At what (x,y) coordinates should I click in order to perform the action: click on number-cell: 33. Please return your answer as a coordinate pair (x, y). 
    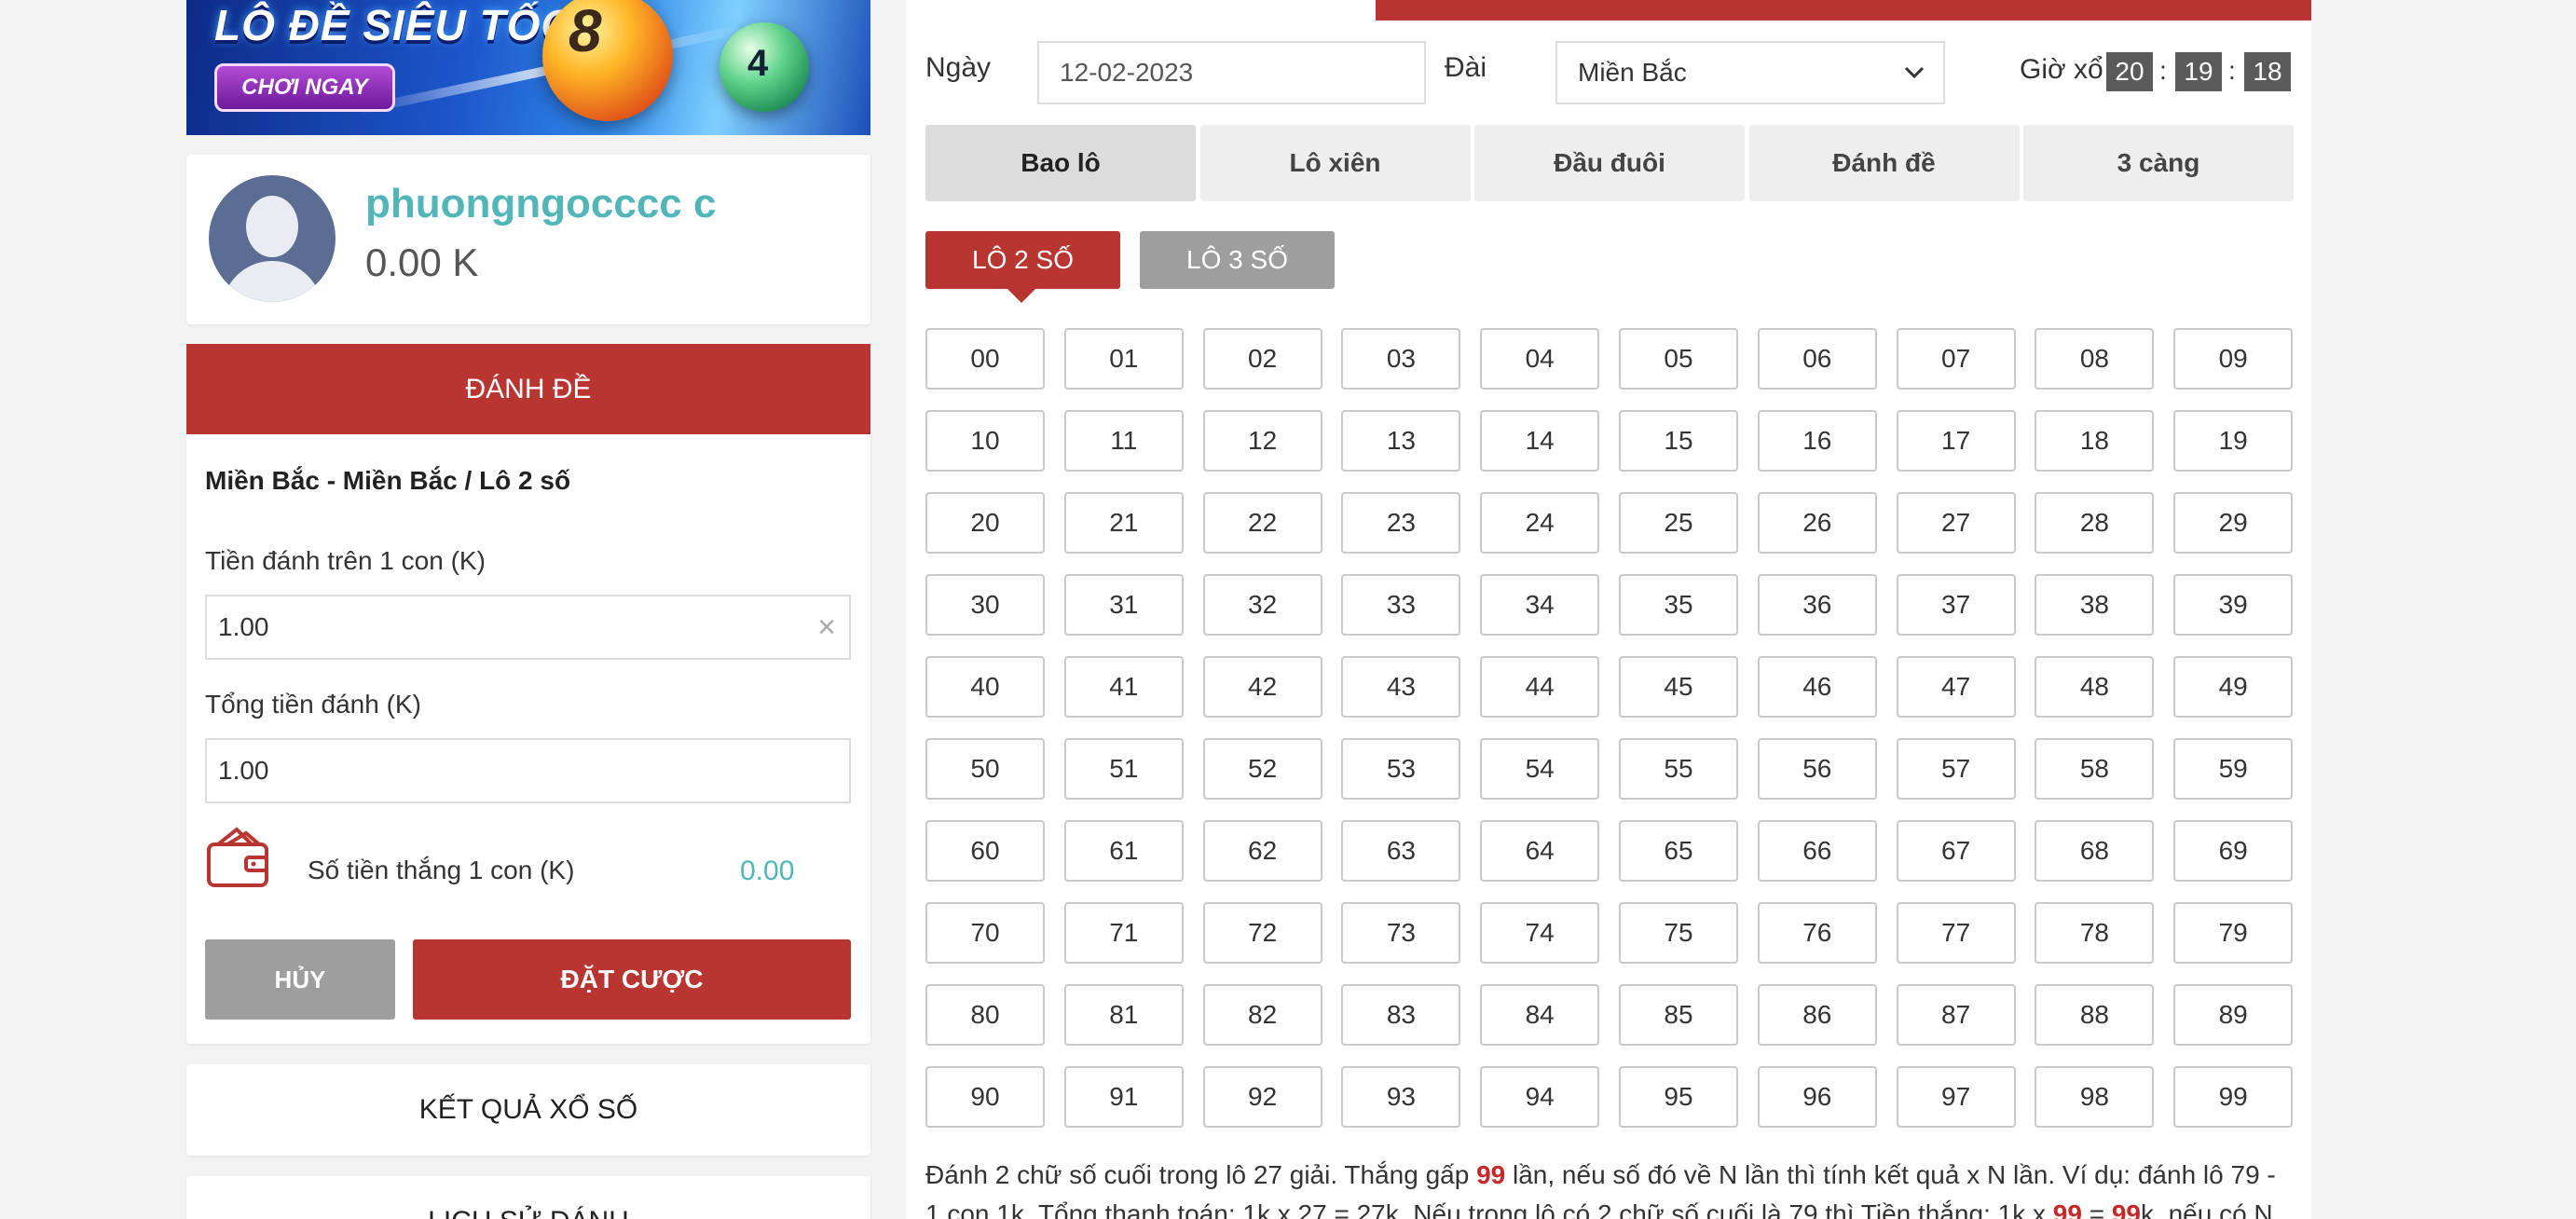
    Looking at the image, I should click on (1401, 605).